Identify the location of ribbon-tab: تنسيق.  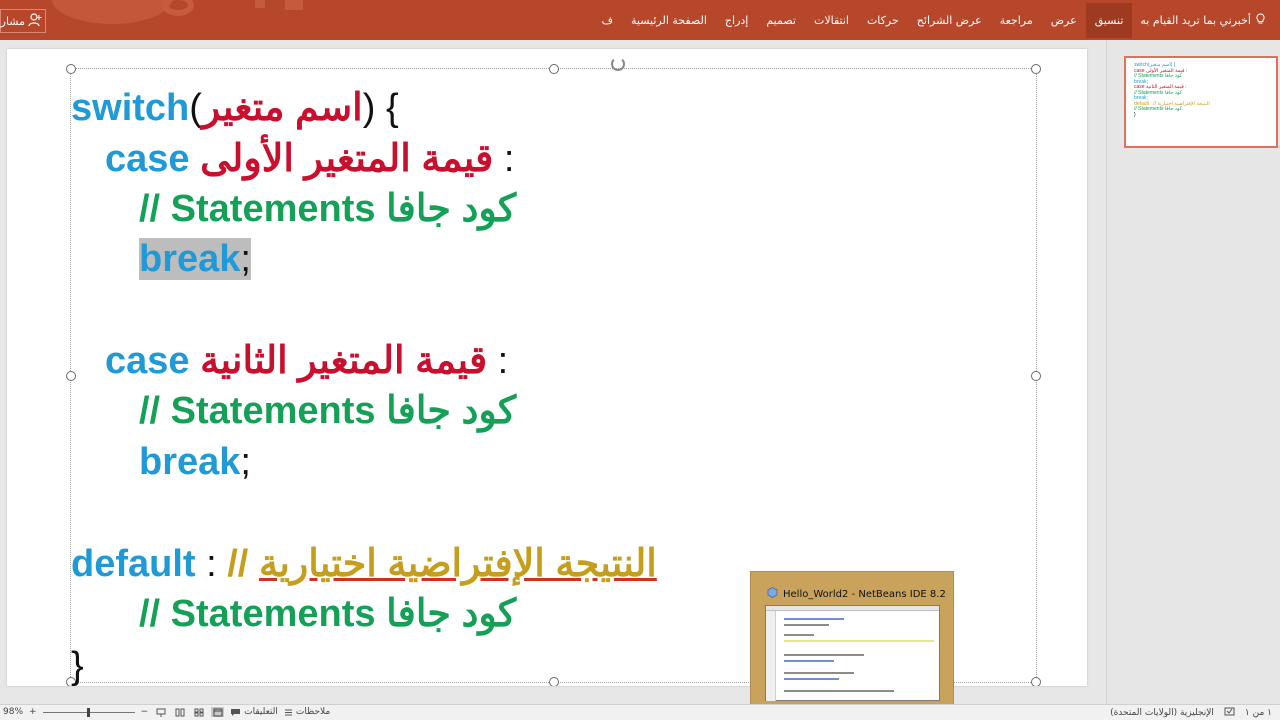
(1109, 20).